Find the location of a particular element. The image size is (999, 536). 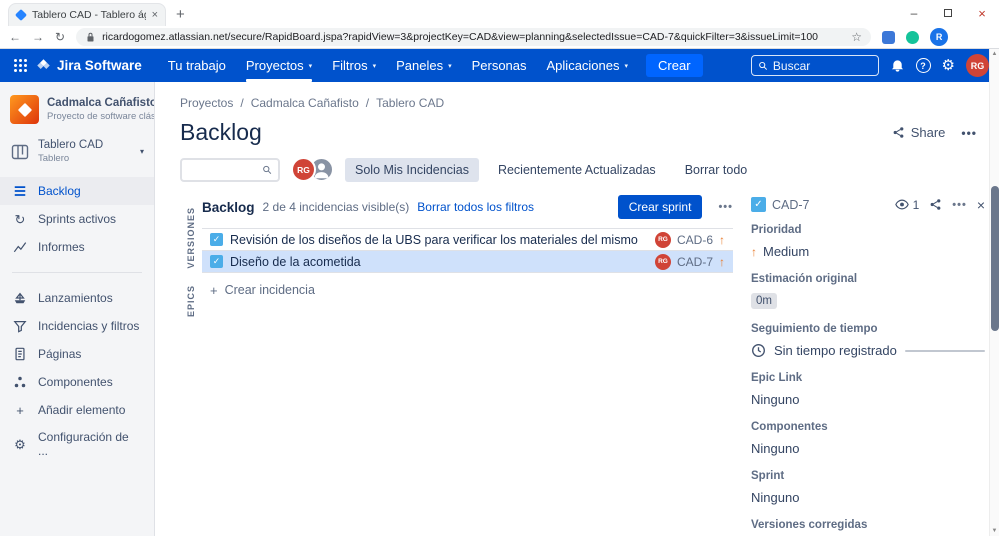

browser-tab: Tablero CAD - Tablero ágil - Jira × is located at coordinates (87, 14).